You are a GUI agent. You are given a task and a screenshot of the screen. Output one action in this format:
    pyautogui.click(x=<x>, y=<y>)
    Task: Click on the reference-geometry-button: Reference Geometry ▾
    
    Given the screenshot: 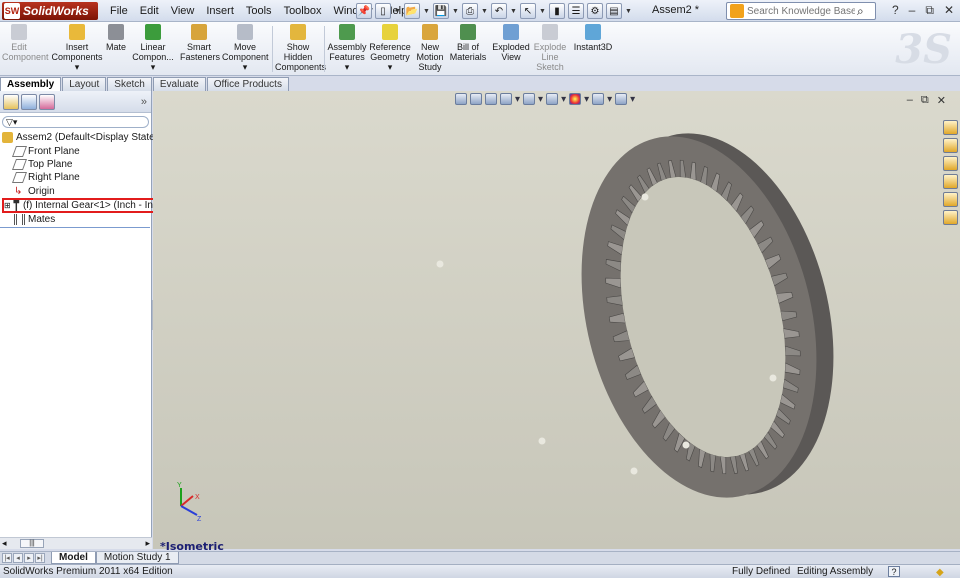 What is the action you would take?
    pyautogui.click(x=390, y=48)
    